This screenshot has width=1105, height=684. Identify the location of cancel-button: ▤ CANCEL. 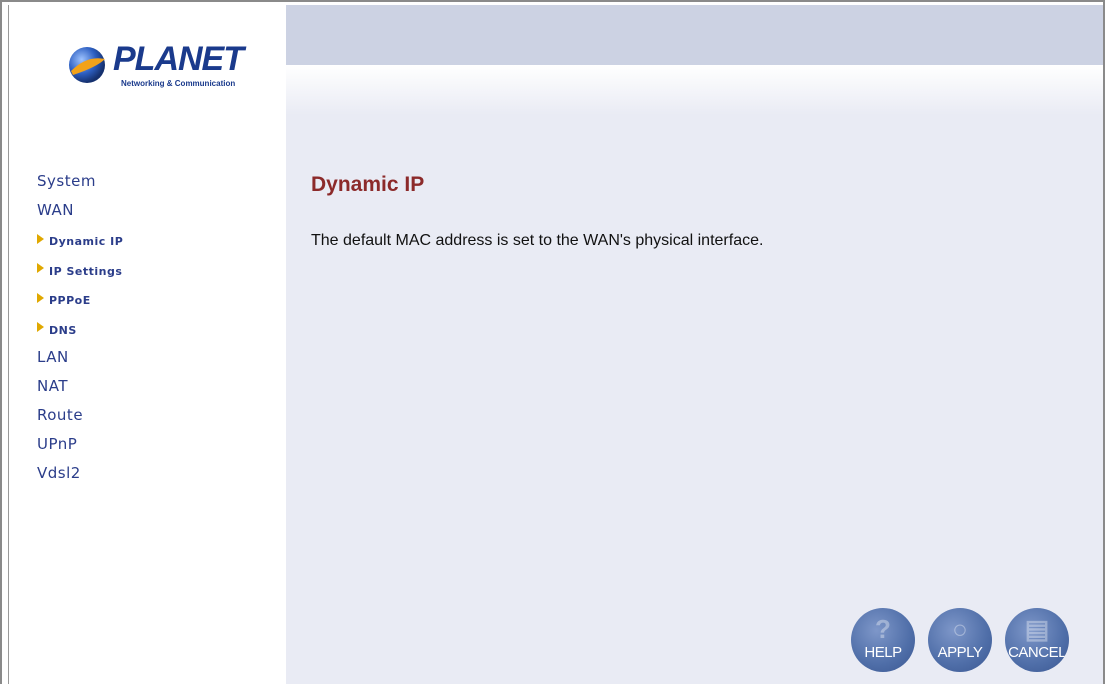
(1037, 640).